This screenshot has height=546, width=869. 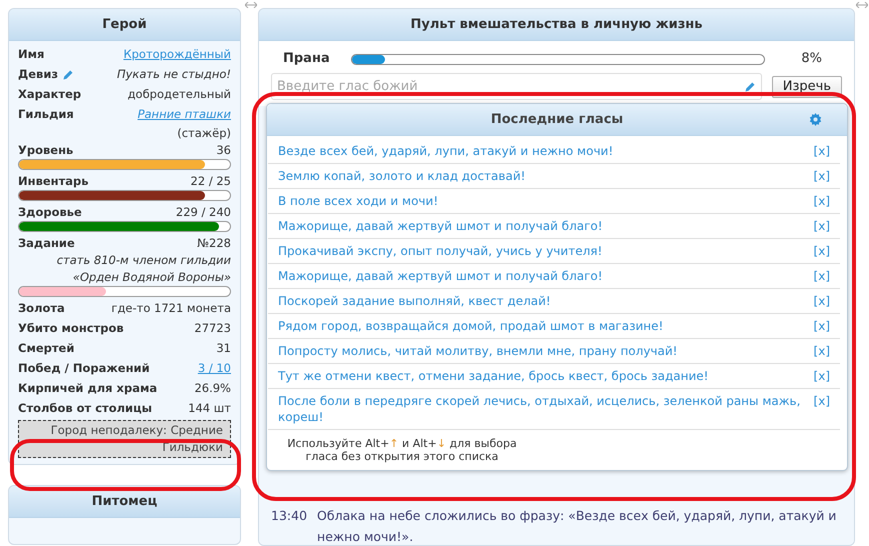 What do you see at coordinates (38, 75) in the screenshot?
I see `field-label: Девиз` at bounding box center [38, 75].